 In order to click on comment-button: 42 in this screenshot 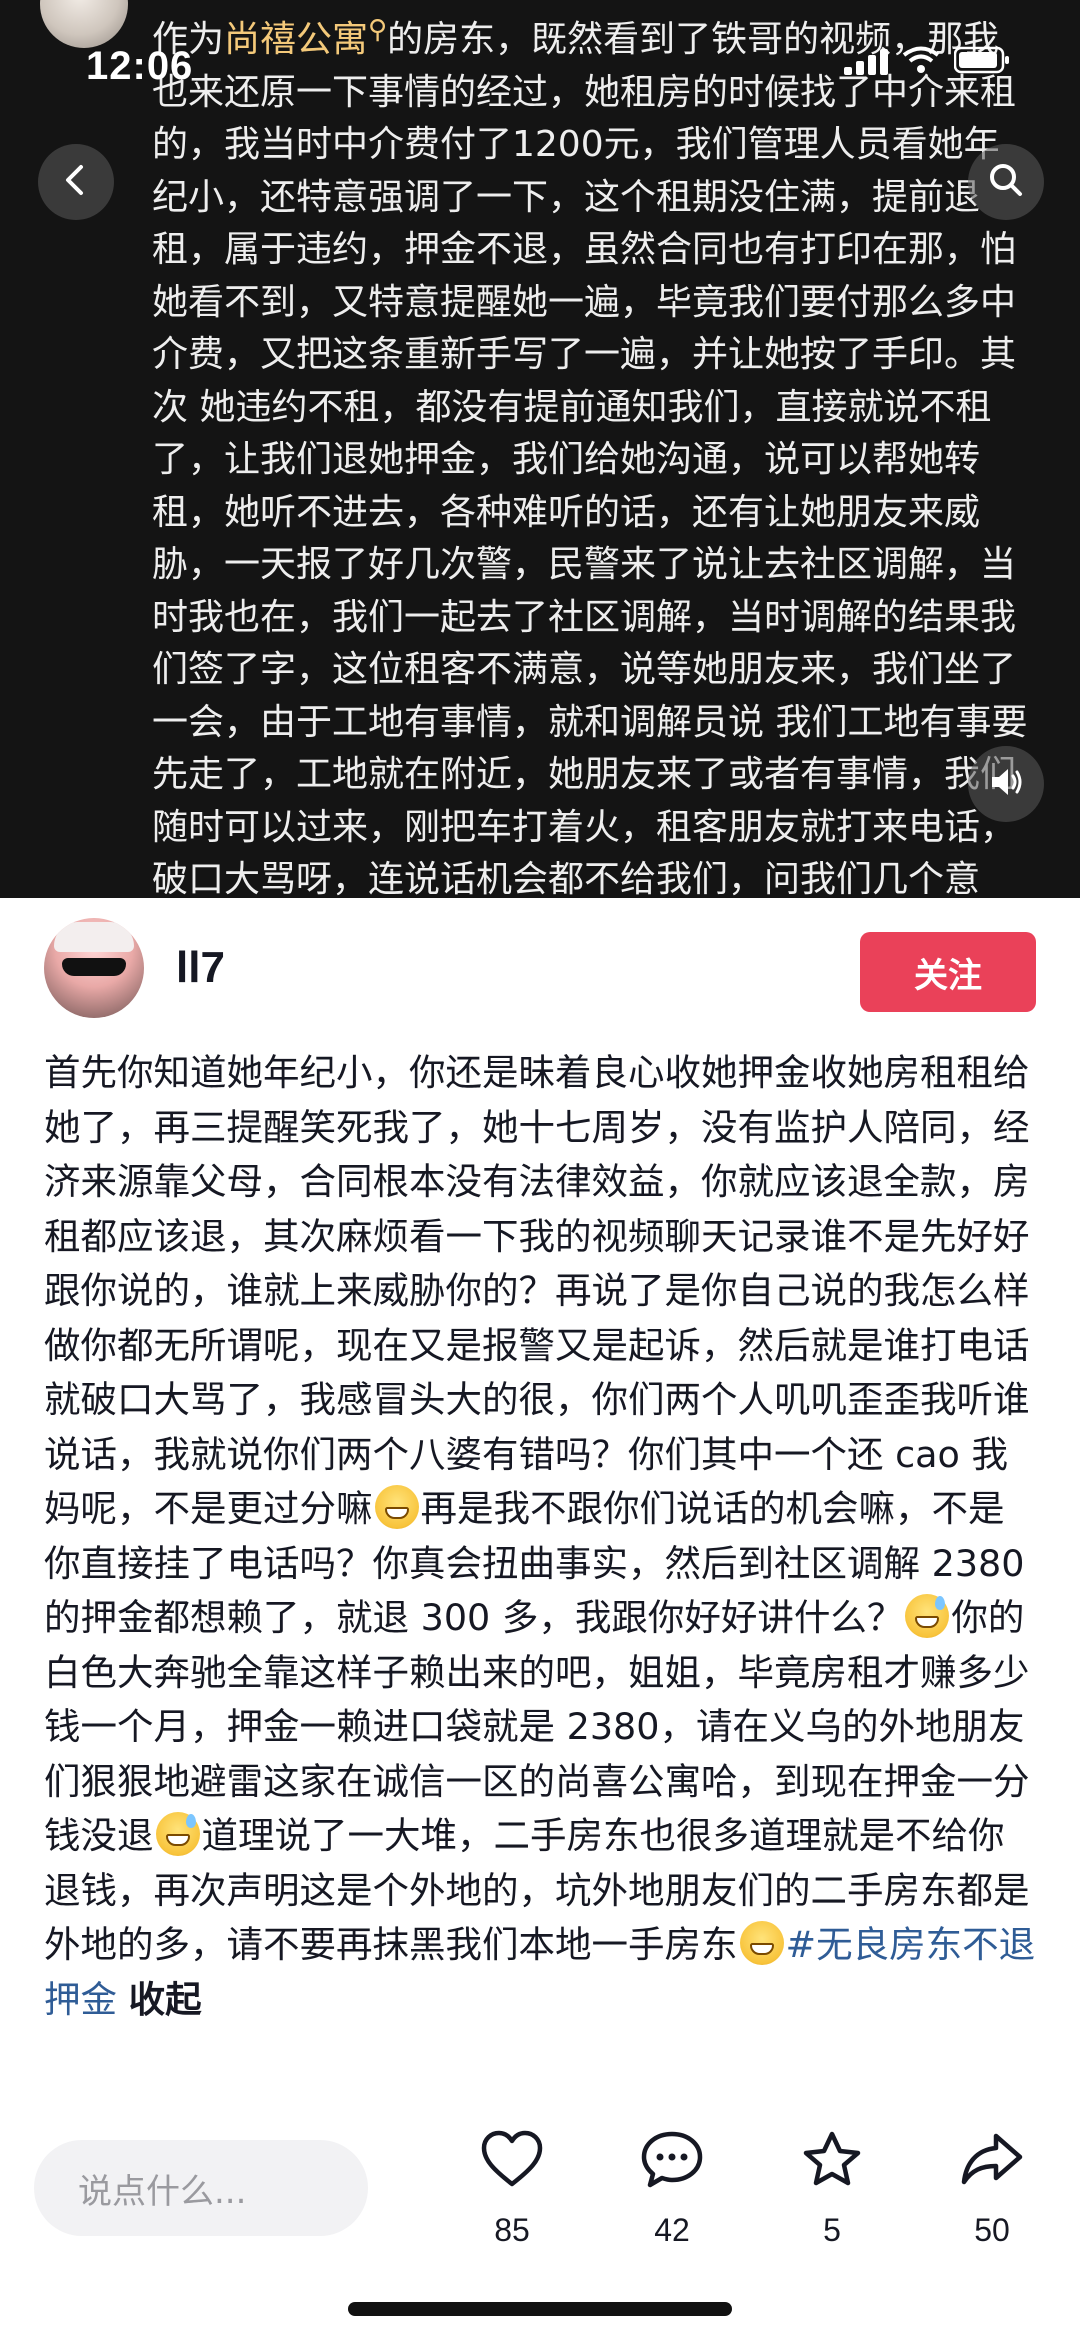, I will do `click(672, 2189)`.